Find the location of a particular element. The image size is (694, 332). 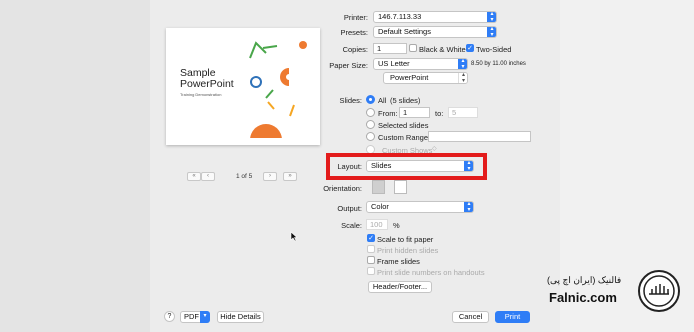

scale-label: Scale: is located at coordinates (351, 225).